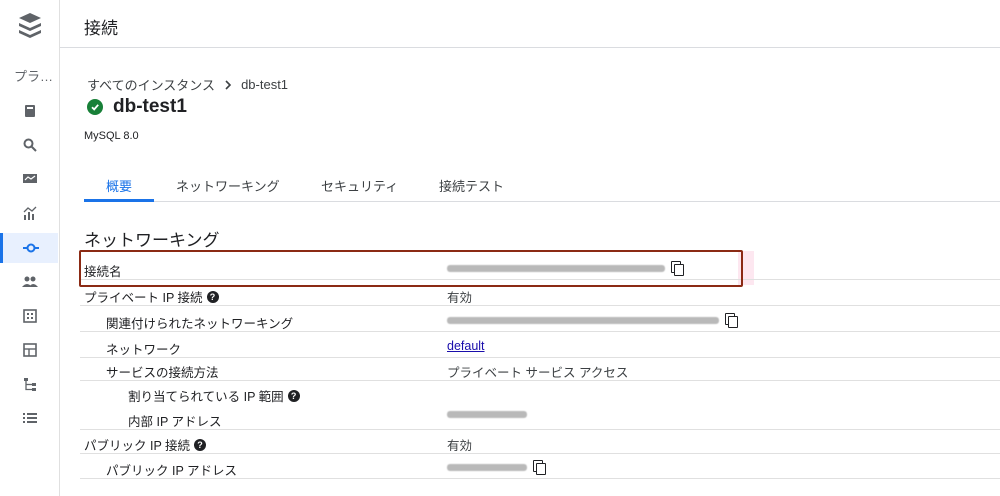 The image size is (1000, 496). I want to click on search-icon, so click(30, 145).